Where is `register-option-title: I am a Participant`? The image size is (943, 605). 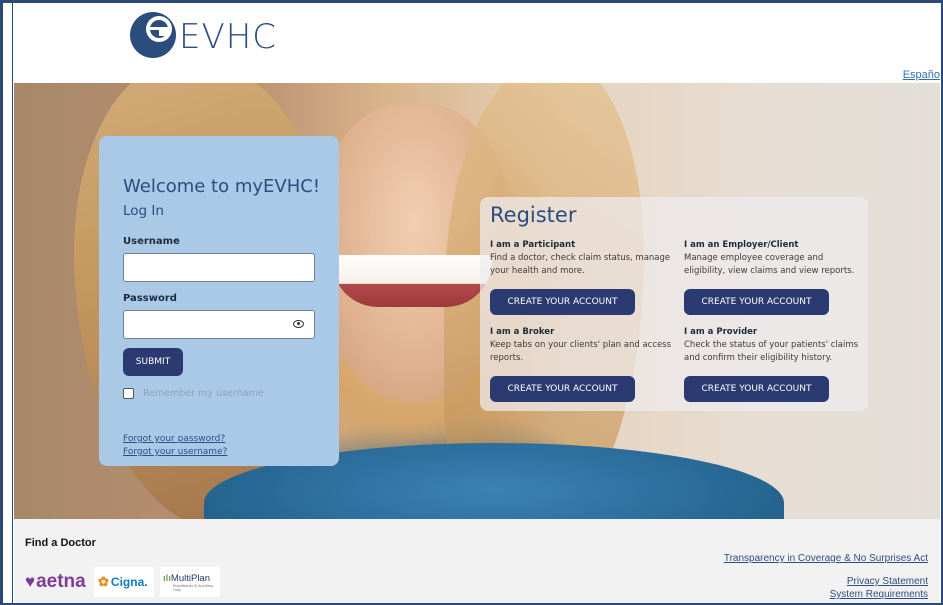 register-option-title: I am a Participant is located at coordinates (533, 245).